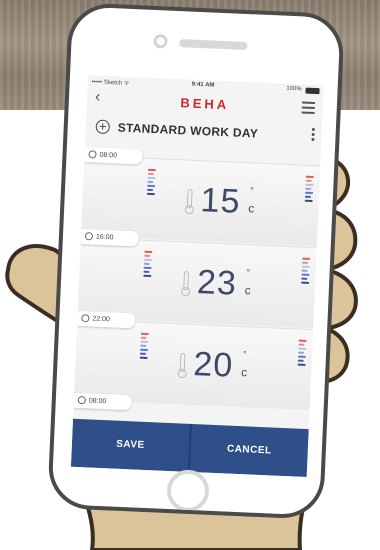  Describe the element at coordinates (312, 91) in the screenshot. I see `battery-icon` at that location.